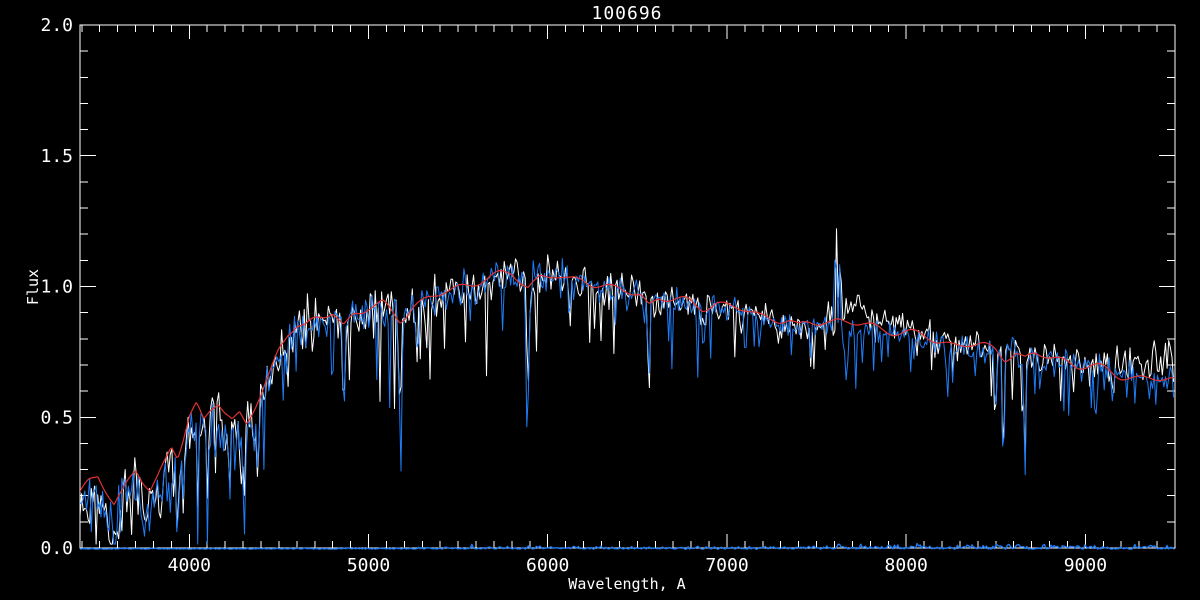  I want to click on x-tick-label: 8000, so click(906, 565).